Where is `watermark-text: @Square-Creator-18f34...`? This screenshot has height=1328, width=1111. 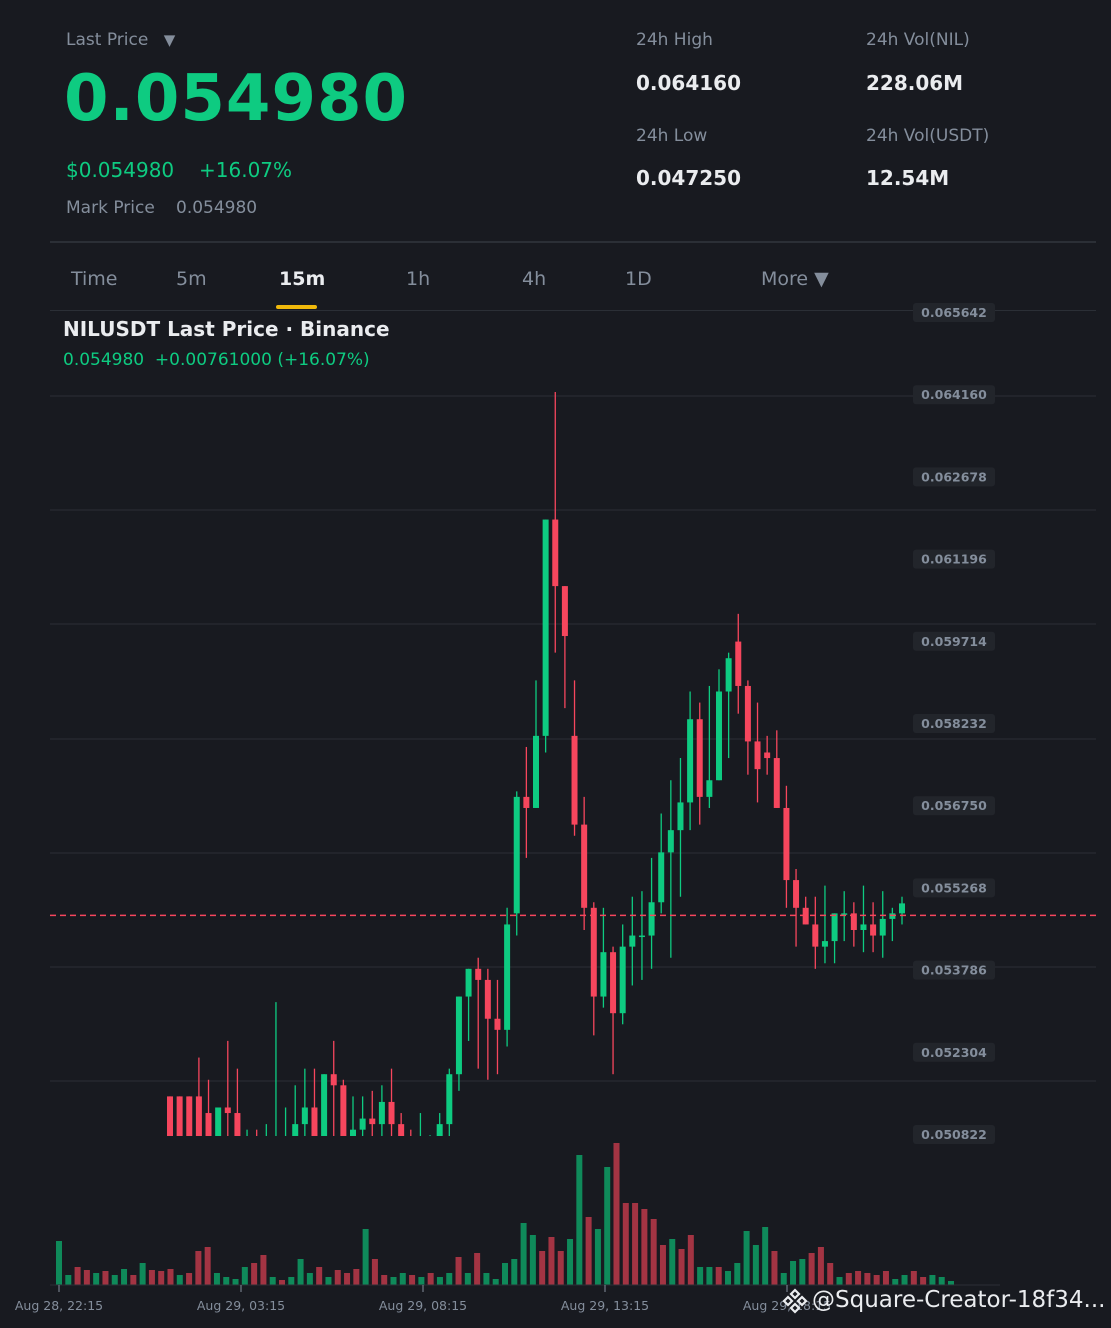 watermark-text: @Square-Creator-18f34... is located at coordinates (959, 1300).